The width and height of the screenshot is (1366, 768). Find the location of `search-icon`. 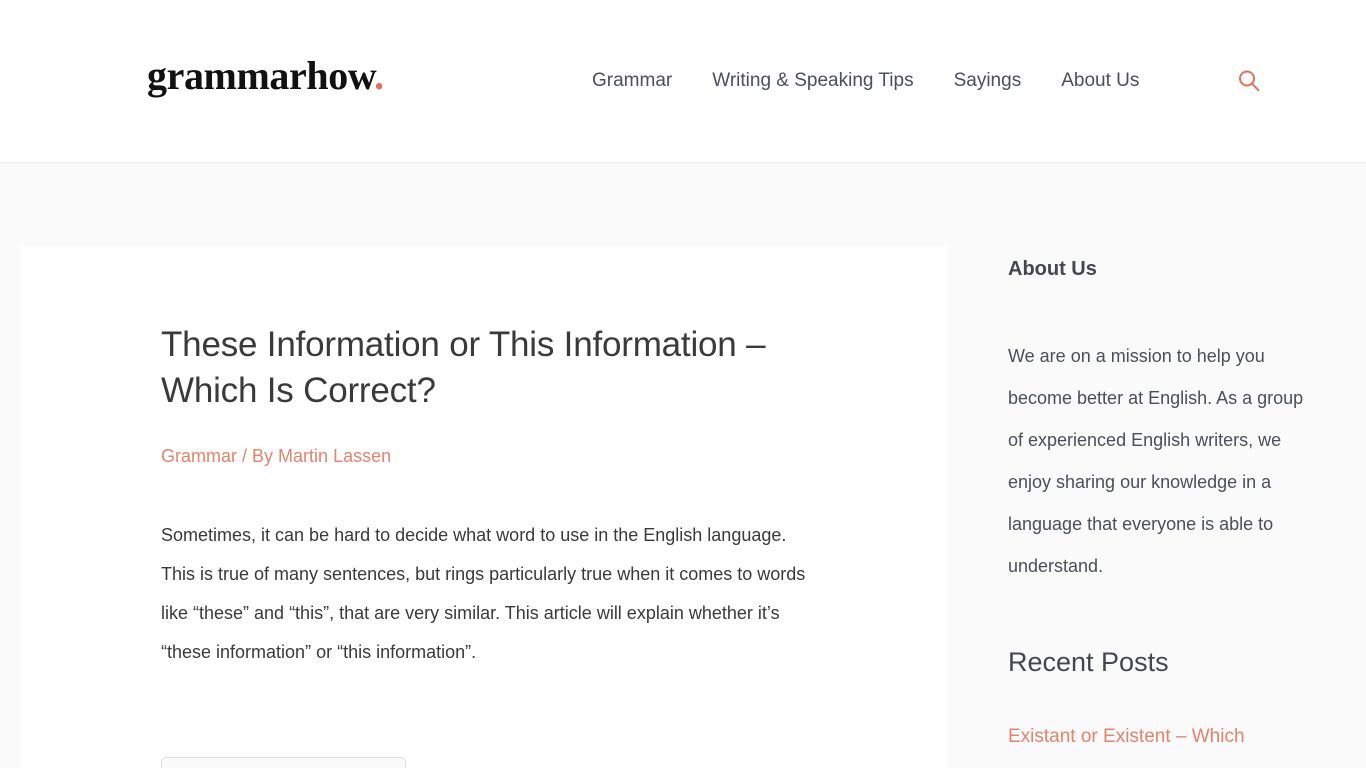

search-icon is located at coordinates (1249, 81).